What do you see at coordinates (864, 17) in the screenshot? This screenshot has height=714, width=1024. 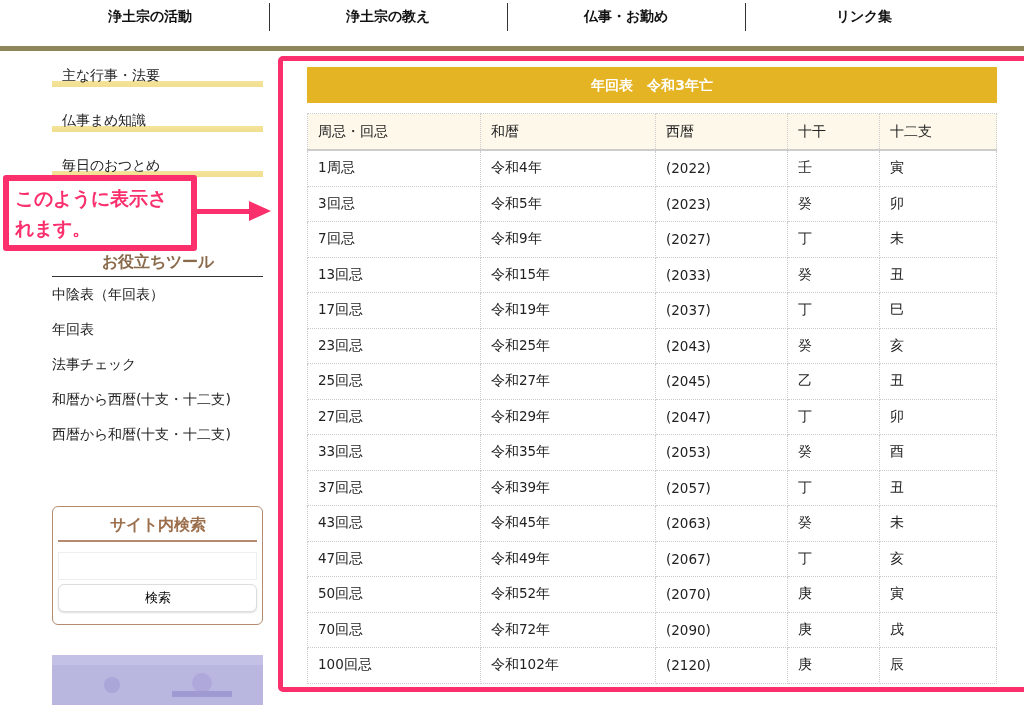 I see `nav-link: リンク集` at bounding box center [864, 17].